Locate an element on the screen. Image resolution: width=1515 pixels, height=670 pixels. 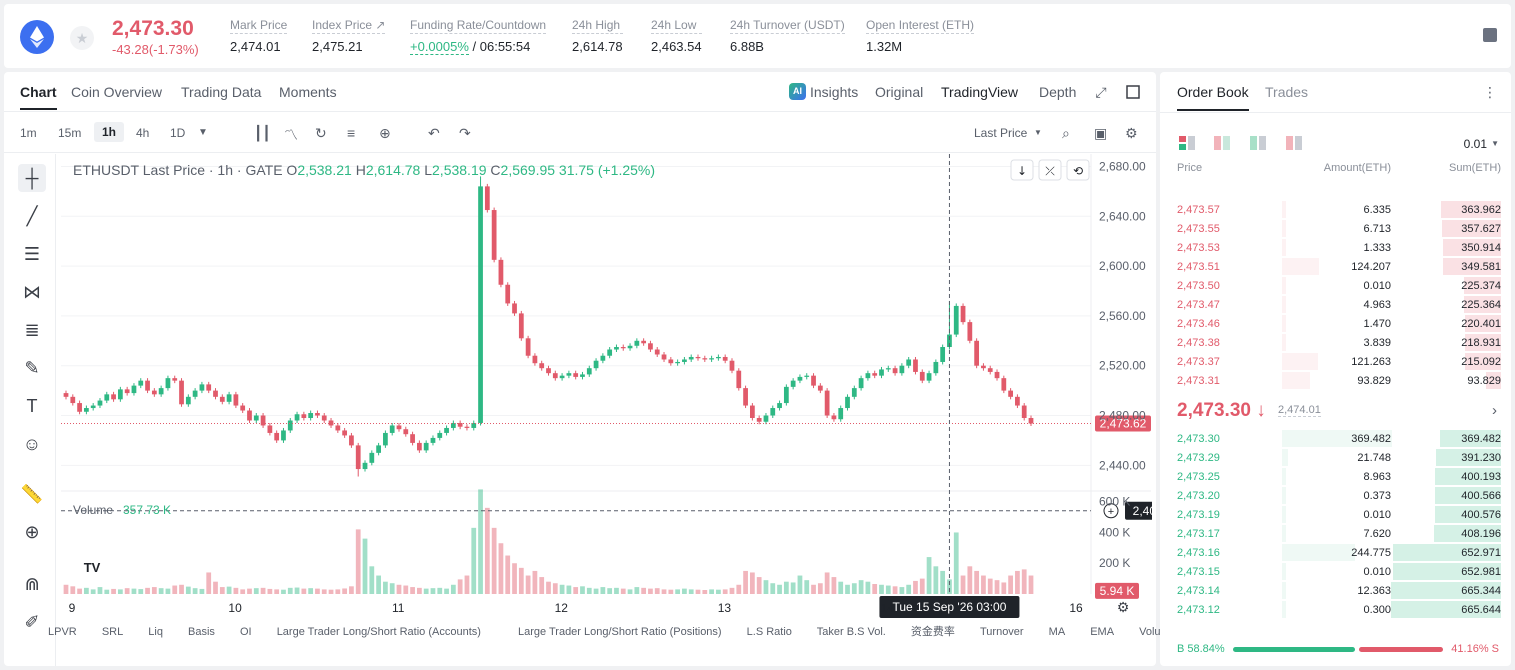
ask-row: 2,473.46 1.470 220.401 is located at coordinates (1335, 323).